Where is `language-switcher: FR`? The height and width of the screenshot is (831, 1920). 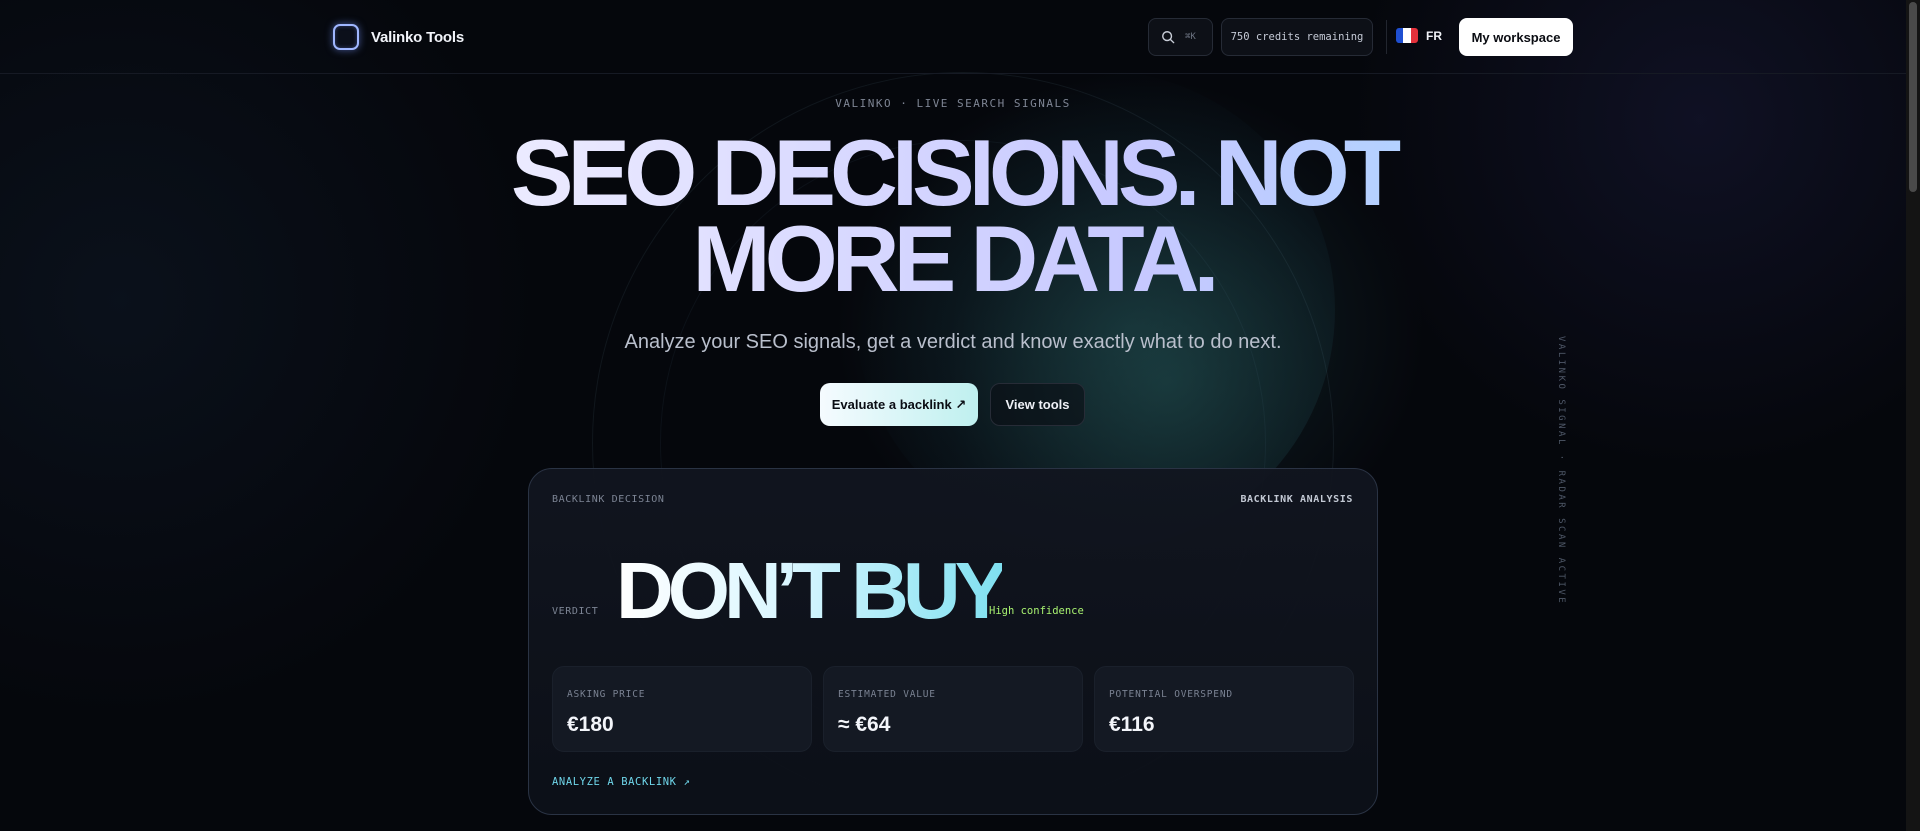
language-switcher: FR is located at coordinates (1419, 35).